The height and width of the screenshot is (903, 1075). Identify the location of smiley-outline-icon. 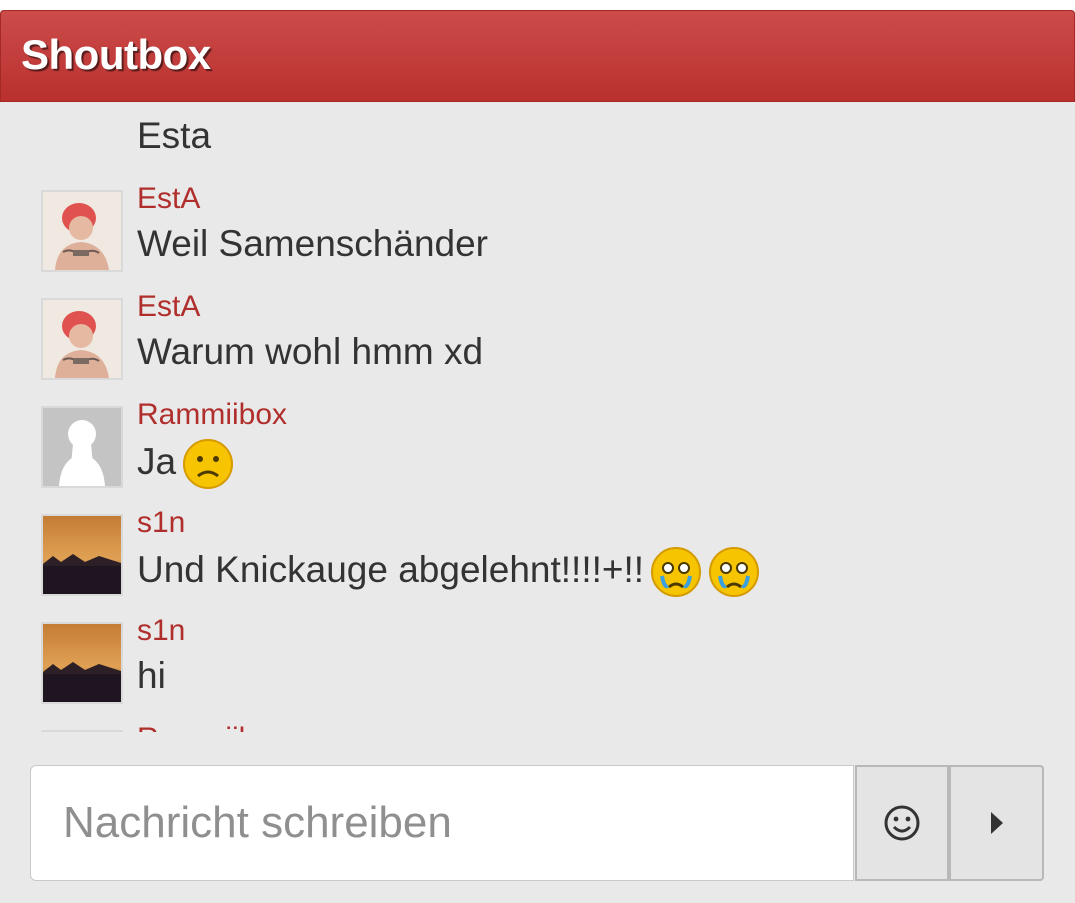
(902, 823).